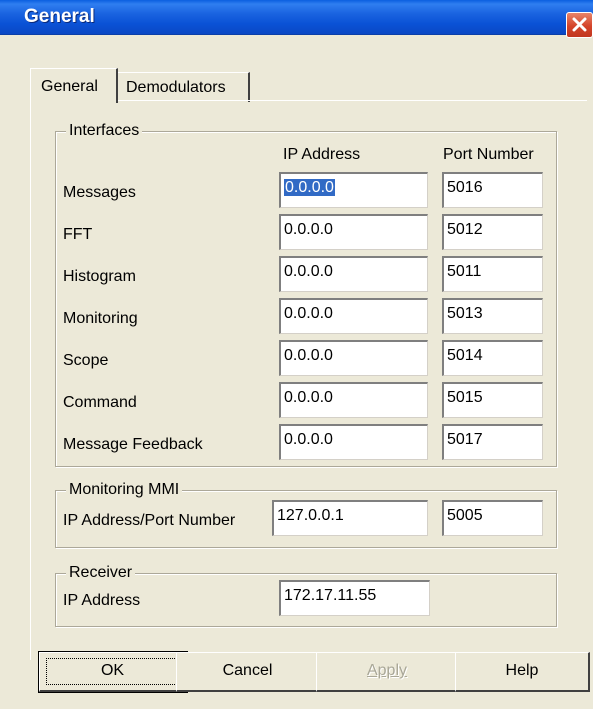  I want to click on monitoring-ip-field: 0.0.0.0, so click(353, 316).